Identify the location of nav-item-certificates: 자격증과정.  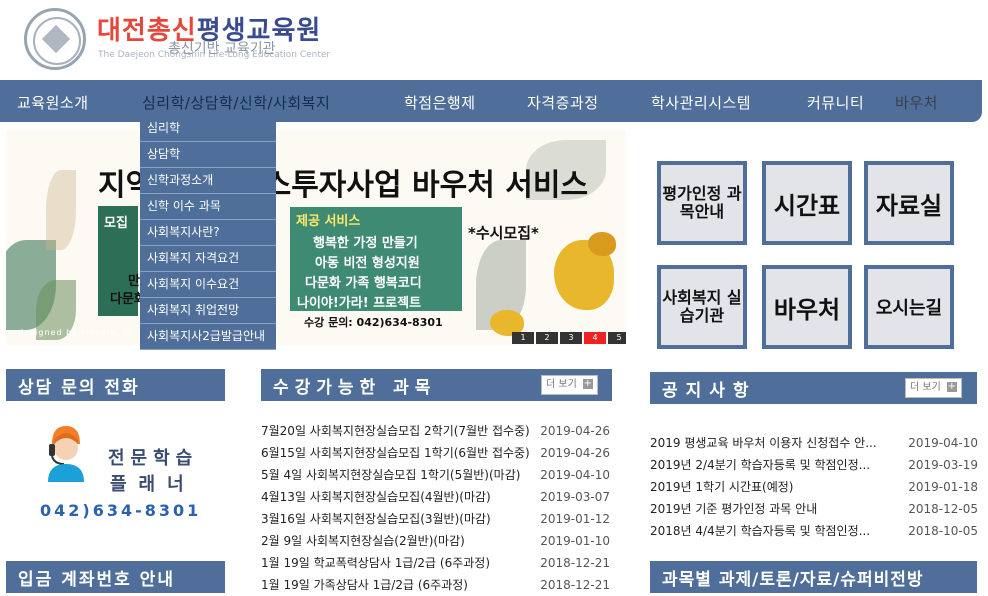
(563, 102).